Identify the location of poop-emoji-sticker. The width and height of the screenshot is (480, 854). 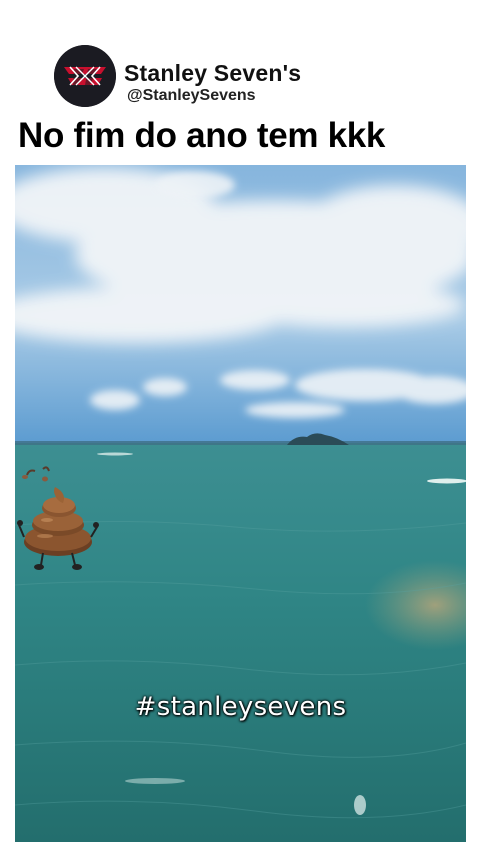
(58, 520).